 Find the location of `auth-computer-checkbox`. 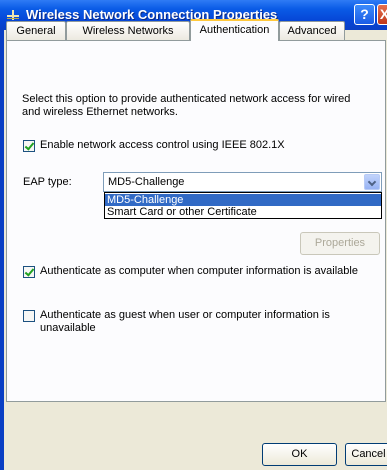

auth-computer-checkbox is located at coordinates (29, 272).